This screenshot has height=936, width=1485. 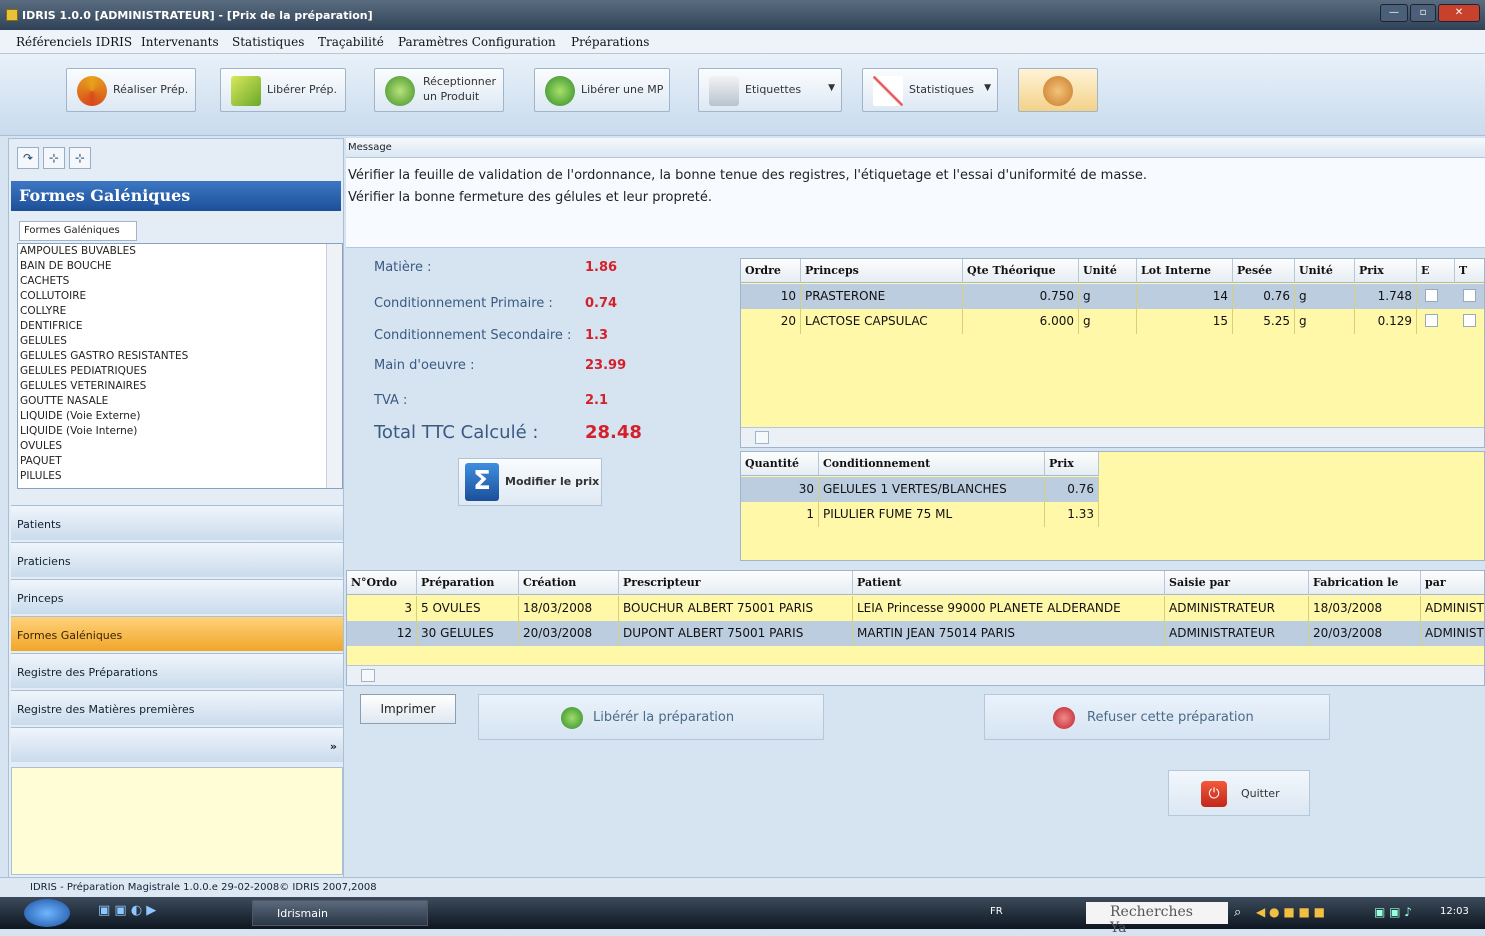 What do you see at coordinates (920, 489) in the screenshot?
I see `table-row: 30 GELULES 1 VERTES/BLANCHES 0.76` at bounding box center [920, 489].